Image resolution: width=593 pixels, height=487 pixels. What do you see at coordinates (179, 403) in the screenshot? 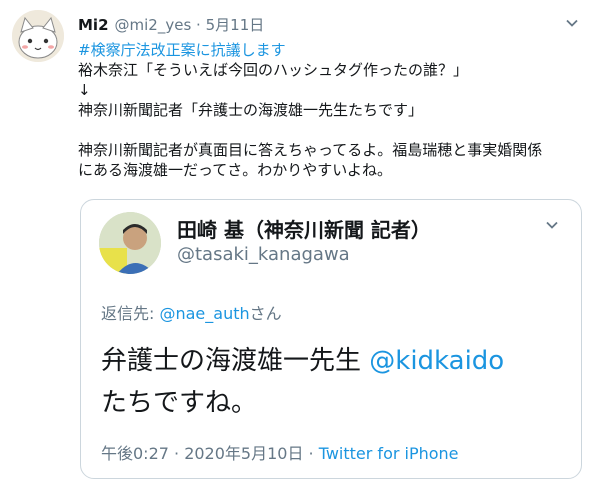
I see `quoted-text-line: たちですね。` at bounding box center [179, 403].